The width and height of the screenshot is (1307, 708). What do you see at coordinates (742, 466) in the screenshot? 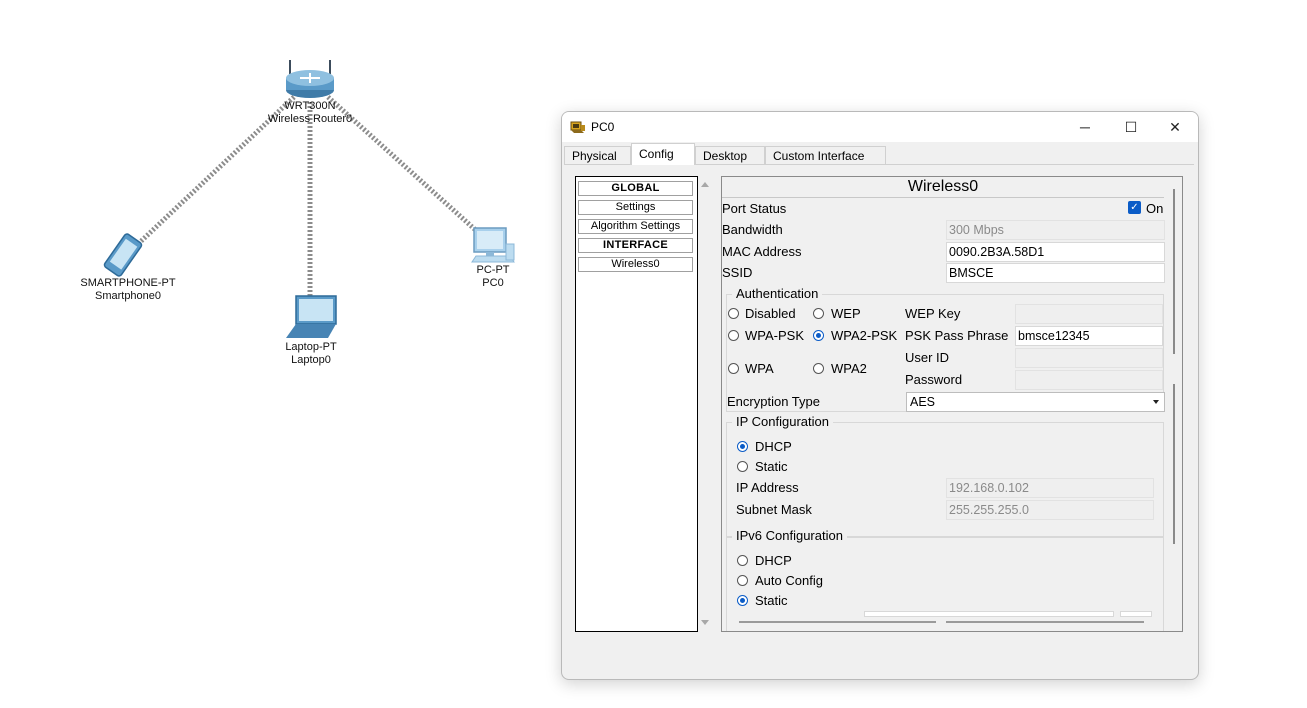
I see `ip-static-radio` at bounding box center [742, 466].